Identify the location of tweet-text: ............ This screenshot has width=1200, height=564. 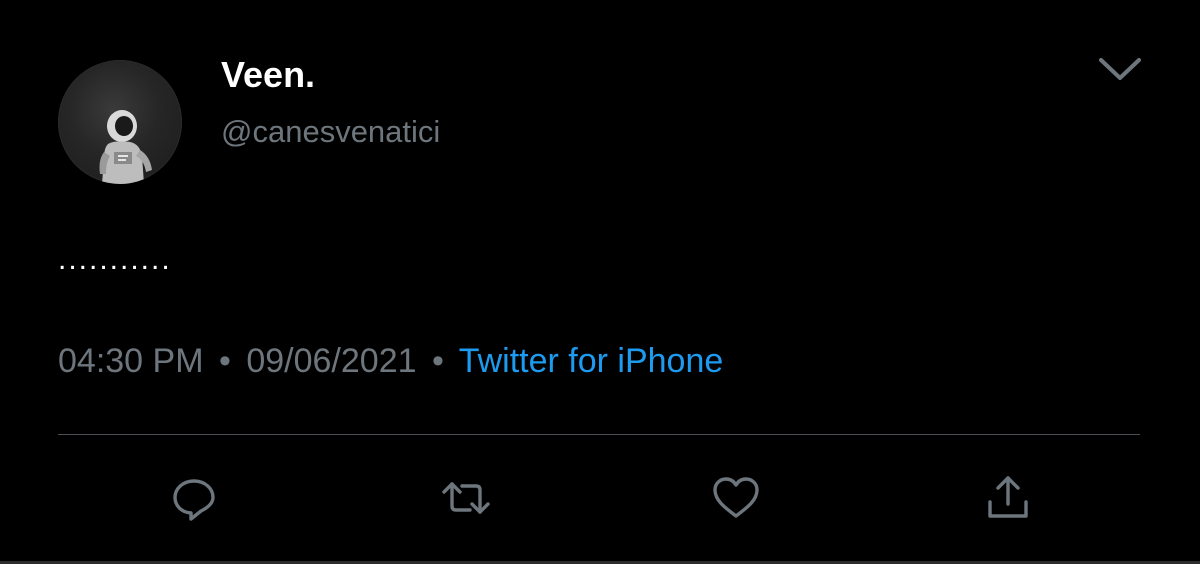
(115, 259).